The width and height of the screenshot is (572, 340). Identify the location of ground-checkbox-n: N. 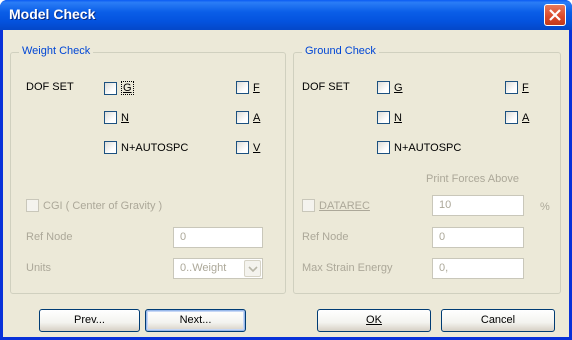
(389, 117).